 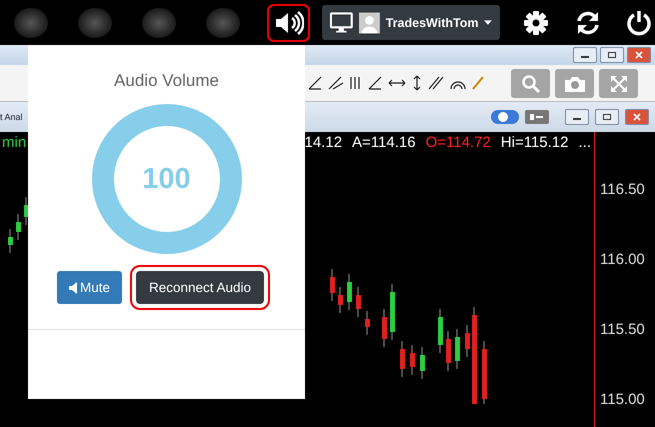 What do you see at coordinates (458, 142) in the screenshot?
I see `quote-value: O=114.72` at bounding box center [458, 142].